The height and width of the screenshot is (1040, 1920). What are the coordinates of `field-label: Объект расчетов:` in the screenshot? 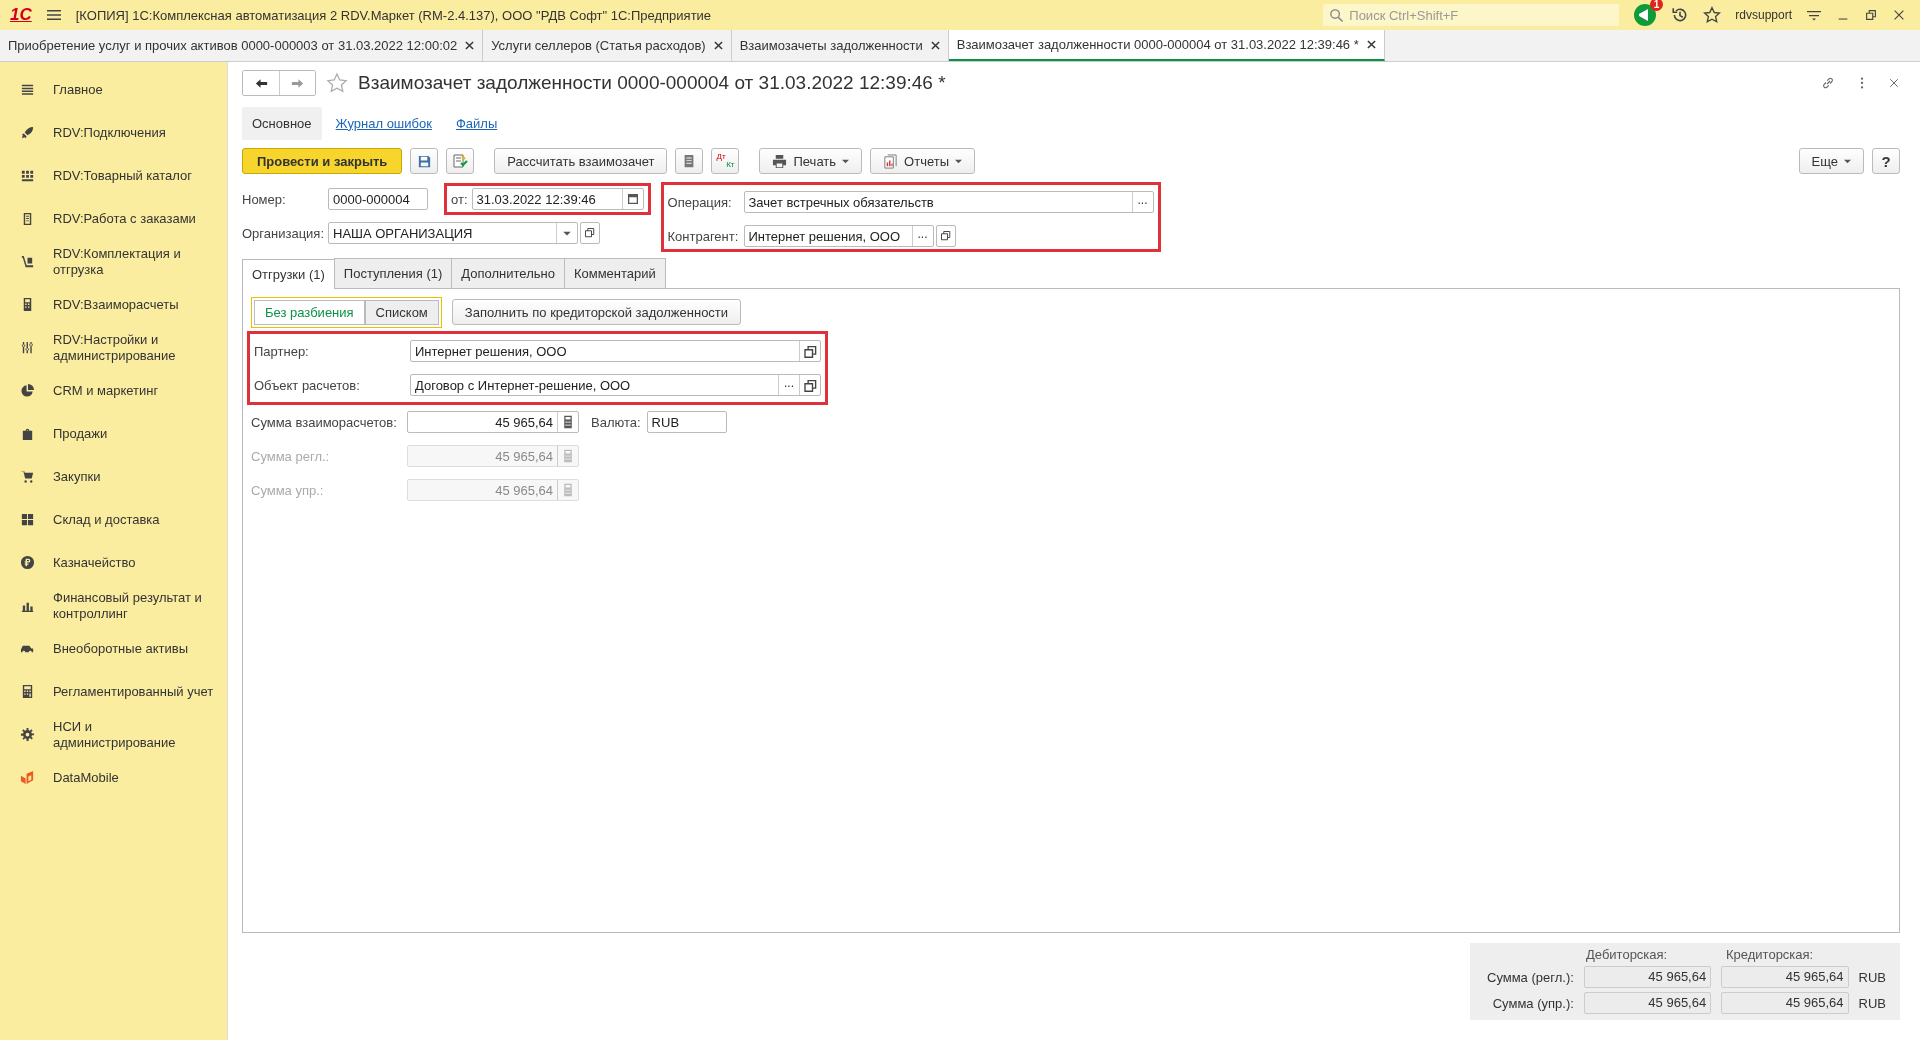 It's located at (307, 385).